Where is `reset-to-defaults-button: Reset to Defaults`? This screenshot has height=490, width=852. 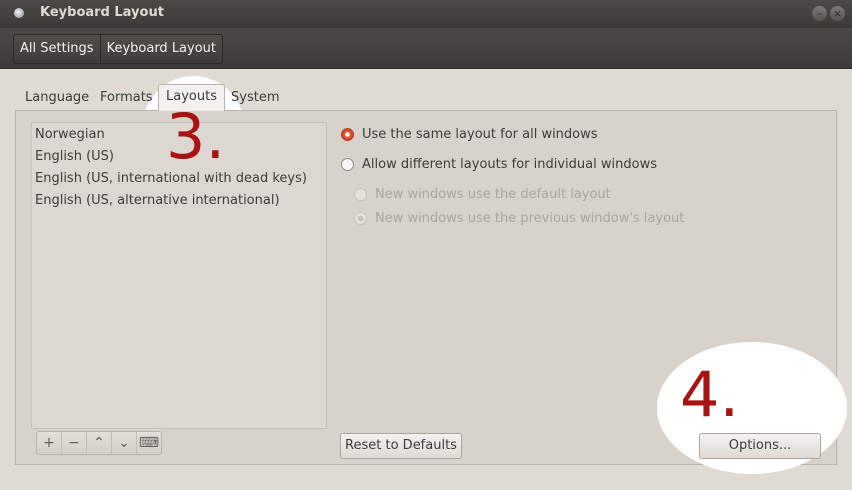
reset-to-defaults-button: Reset to Defaults is located at coordinates (401, 446).